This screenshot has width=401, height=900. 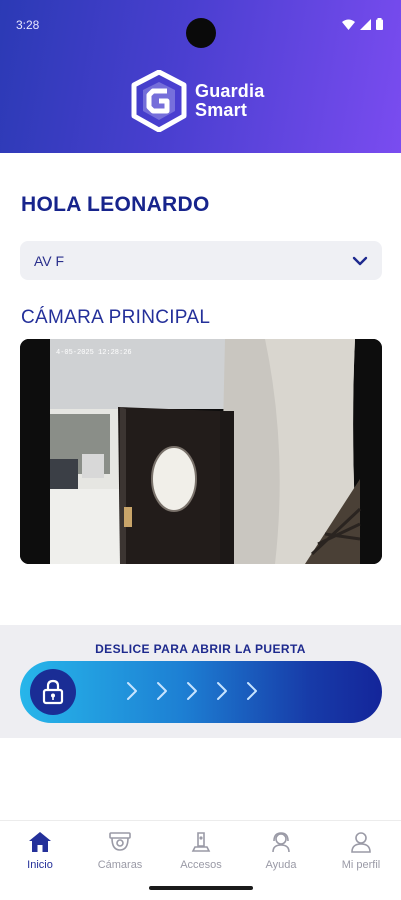 What do you see at coordinates (40, 842) in the screenshot?
I see `home-icon` at bounding box center [40, 842].